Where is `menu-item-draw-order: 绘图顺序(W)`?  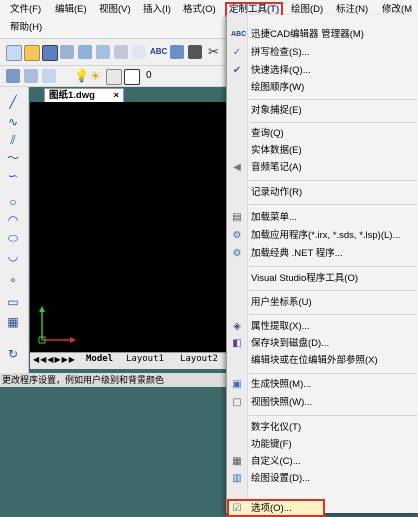
menu-item-draw-order: 绘图顺序(W) is located at coordinates (277, 88).